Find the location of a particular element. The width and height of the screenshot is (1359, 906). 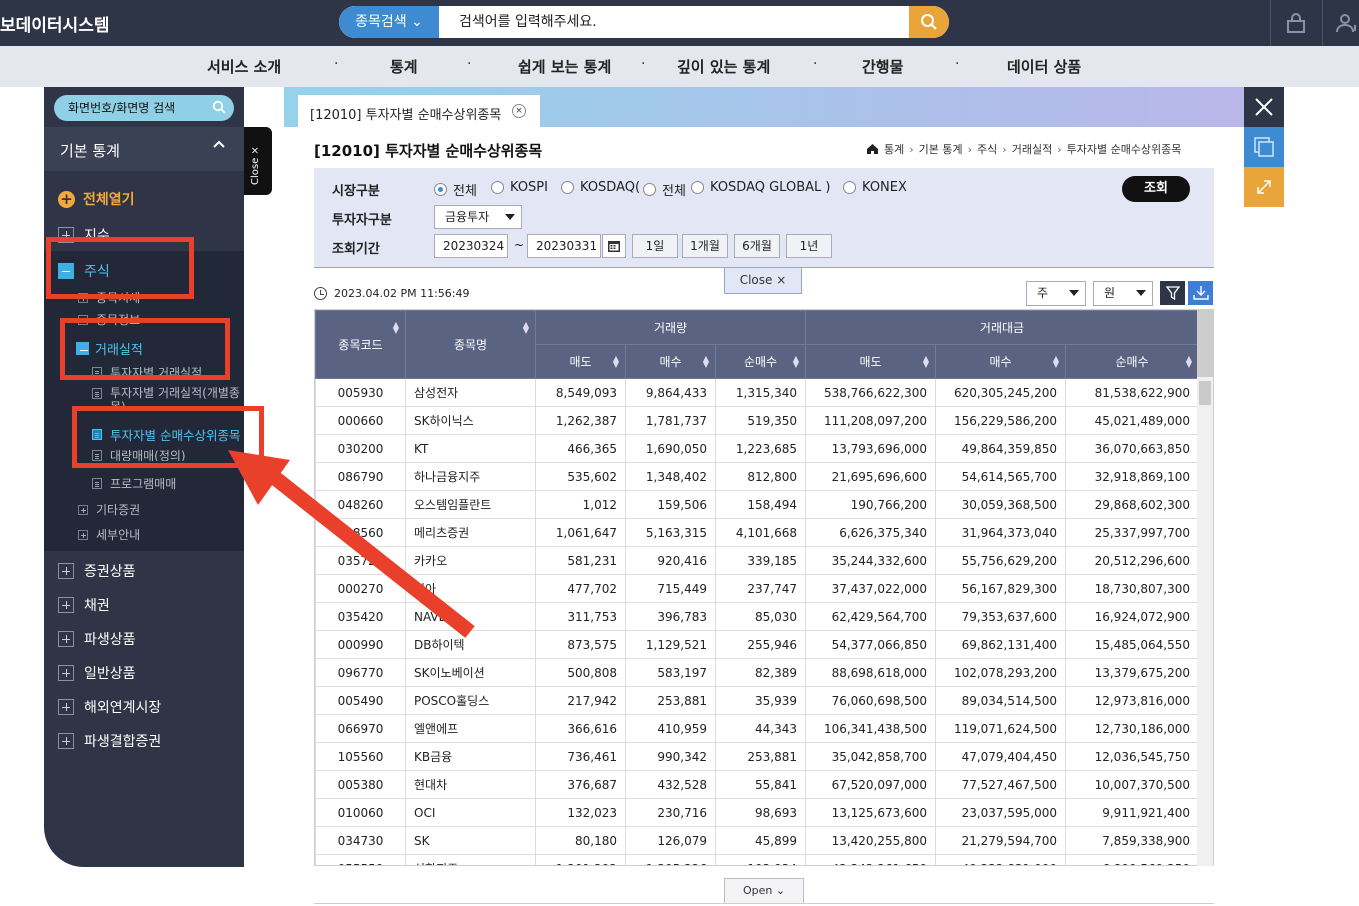

market-radio-kospi: KOSPI is located at coordinates (519, 187).